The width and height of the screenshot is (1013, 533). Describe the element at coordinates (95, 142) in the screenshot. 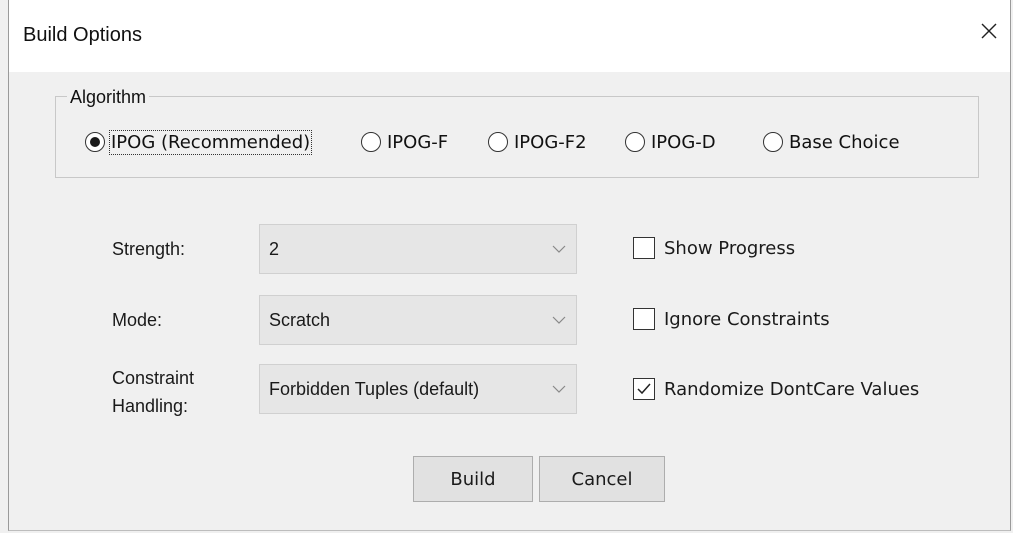

I see `radio-selected-icon` at that location.